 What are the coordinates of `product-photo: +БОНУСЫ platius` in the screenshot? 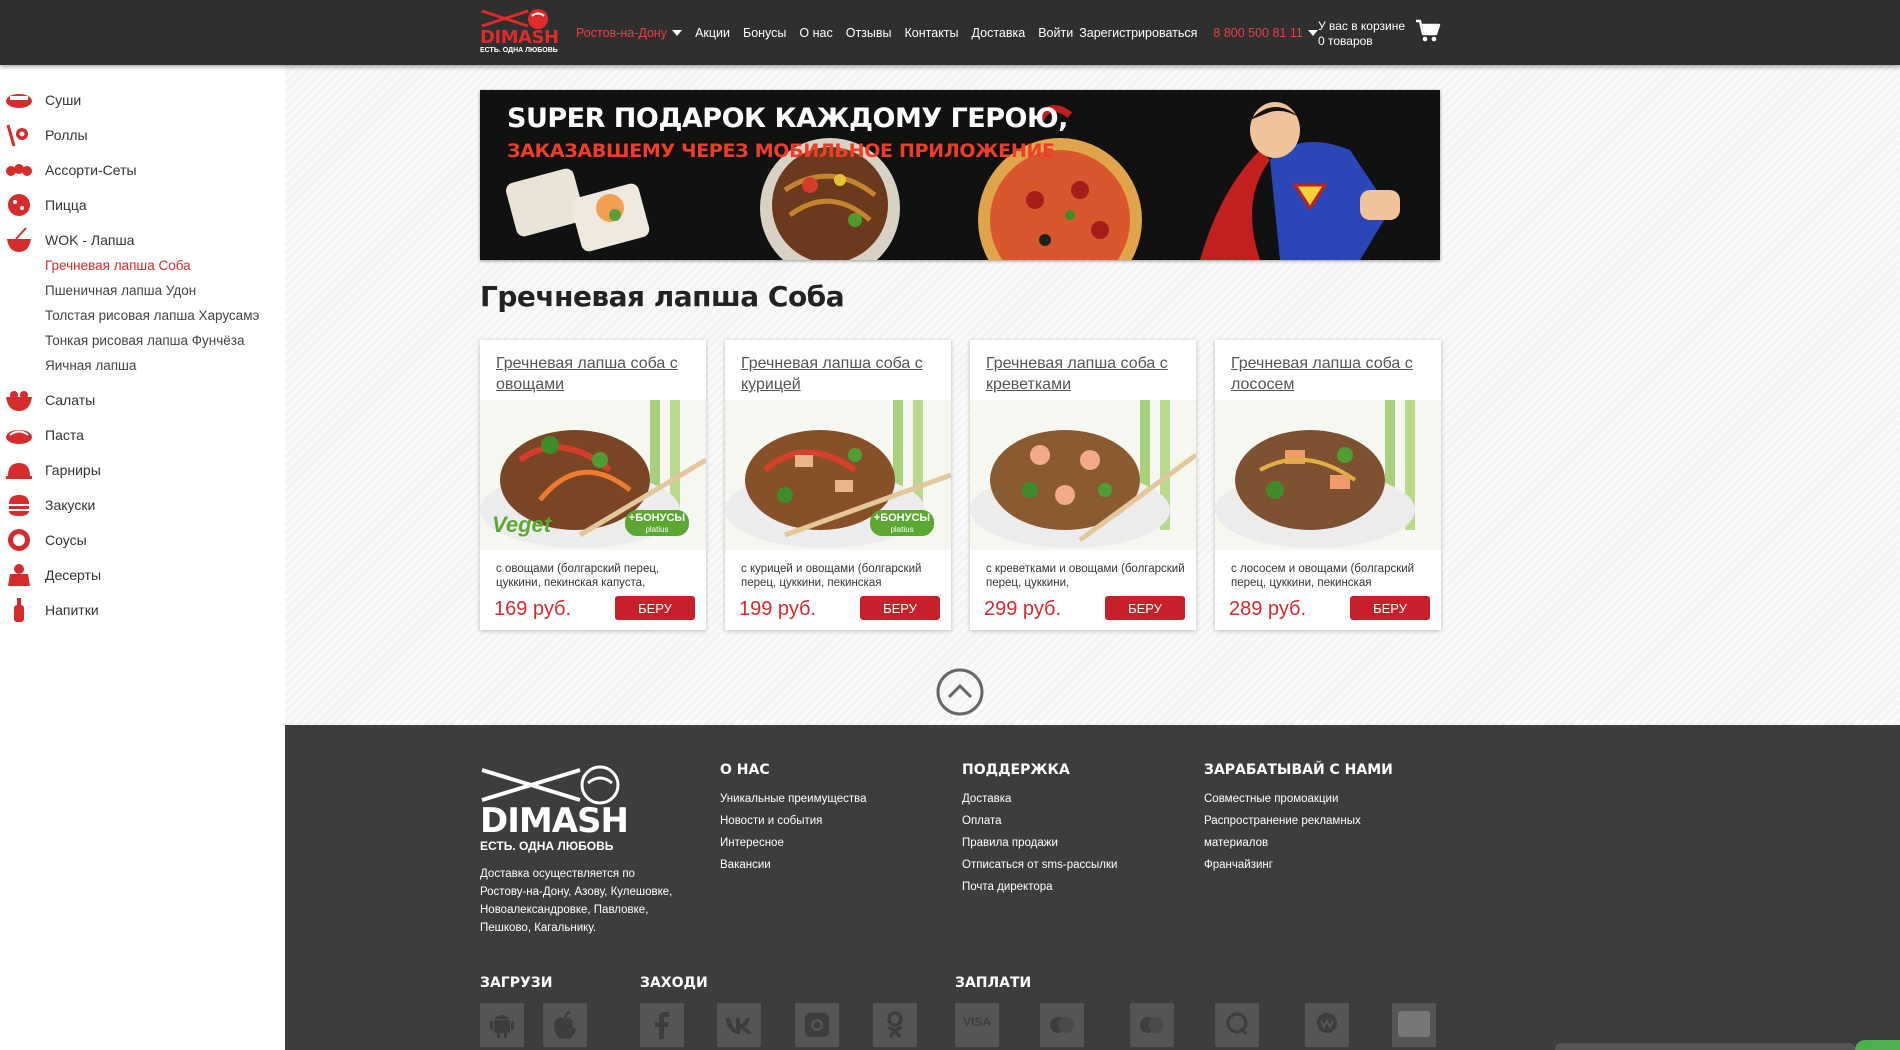 It's located at (838, 475).